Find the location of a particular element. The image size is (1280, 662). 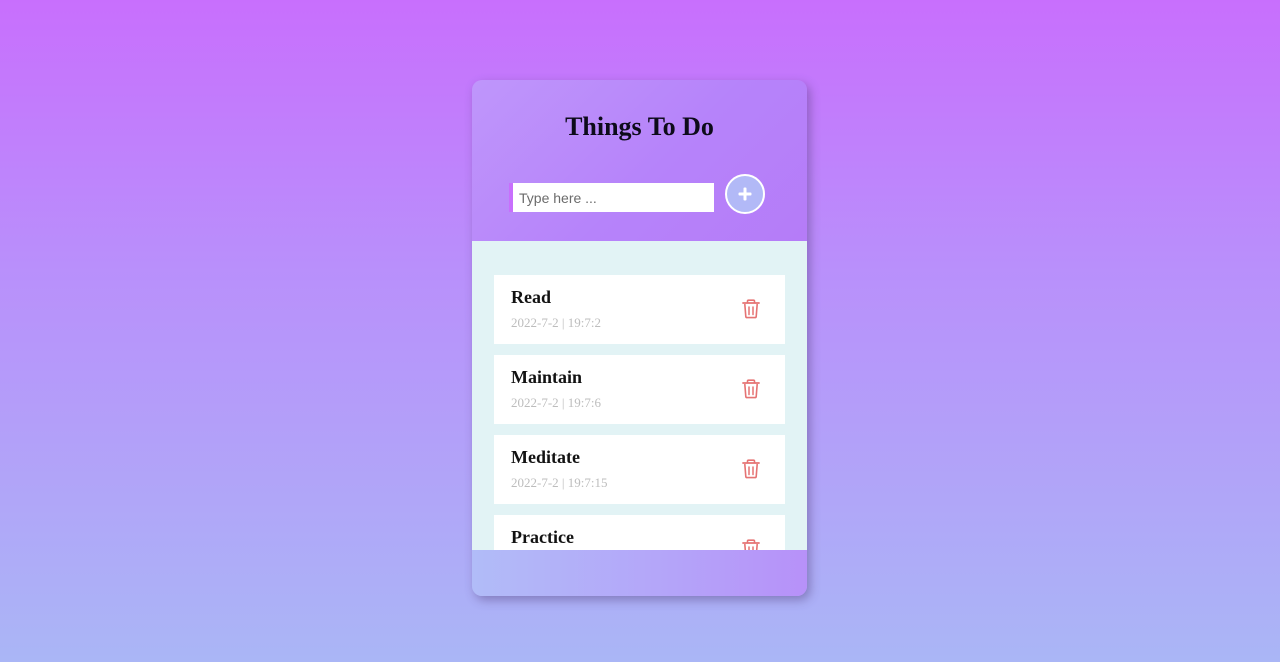

todo-item: Meditate 2022-7-2 | 19:7:15 is located at coordinates (639, 469).